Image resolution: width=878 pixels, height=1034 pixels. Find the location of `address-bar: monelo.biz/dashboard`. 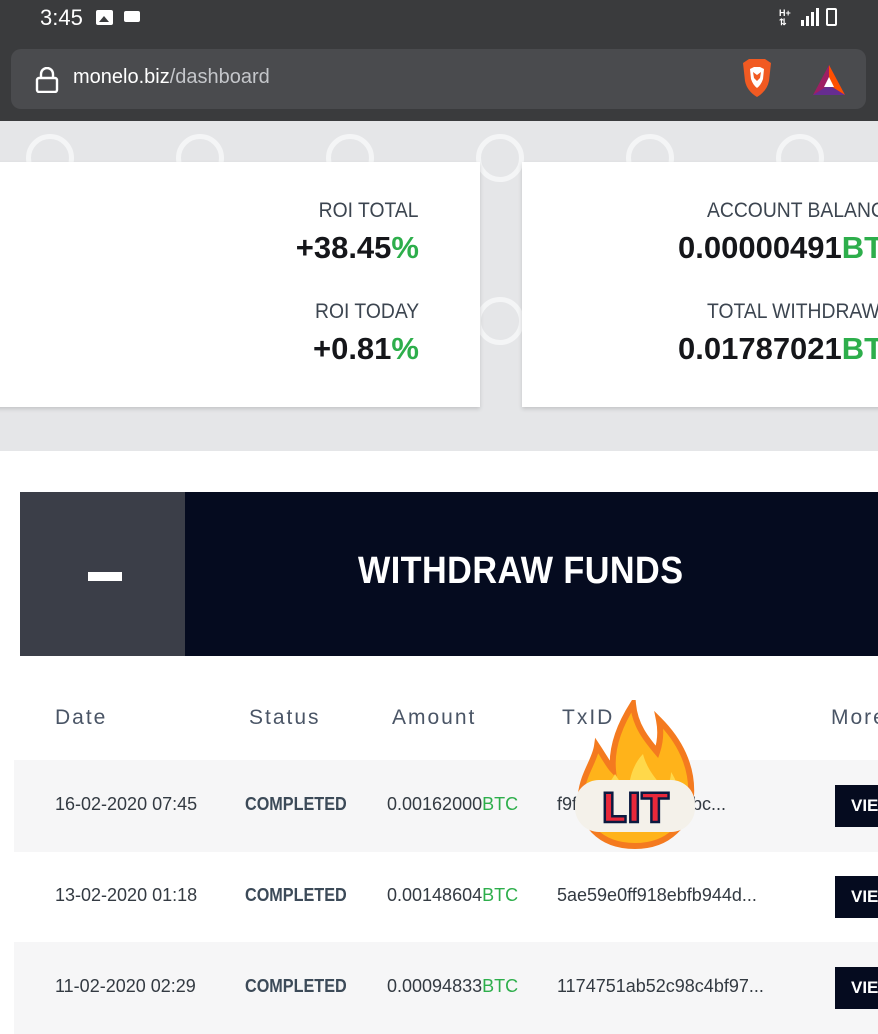

address-bar: monelo.biz/dashboard is located at coordinates (438, 79).